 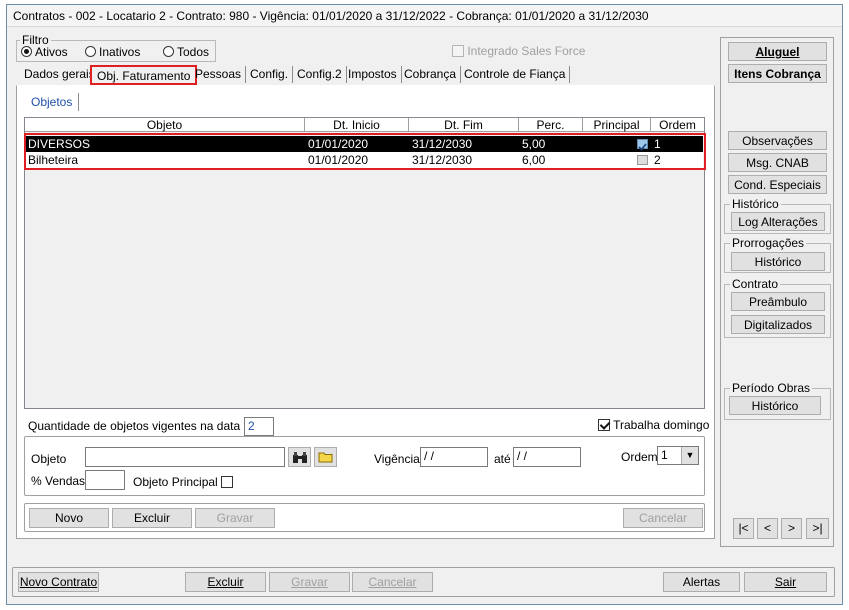 I want to click on ate-label: até, so click(x=502, y=459).